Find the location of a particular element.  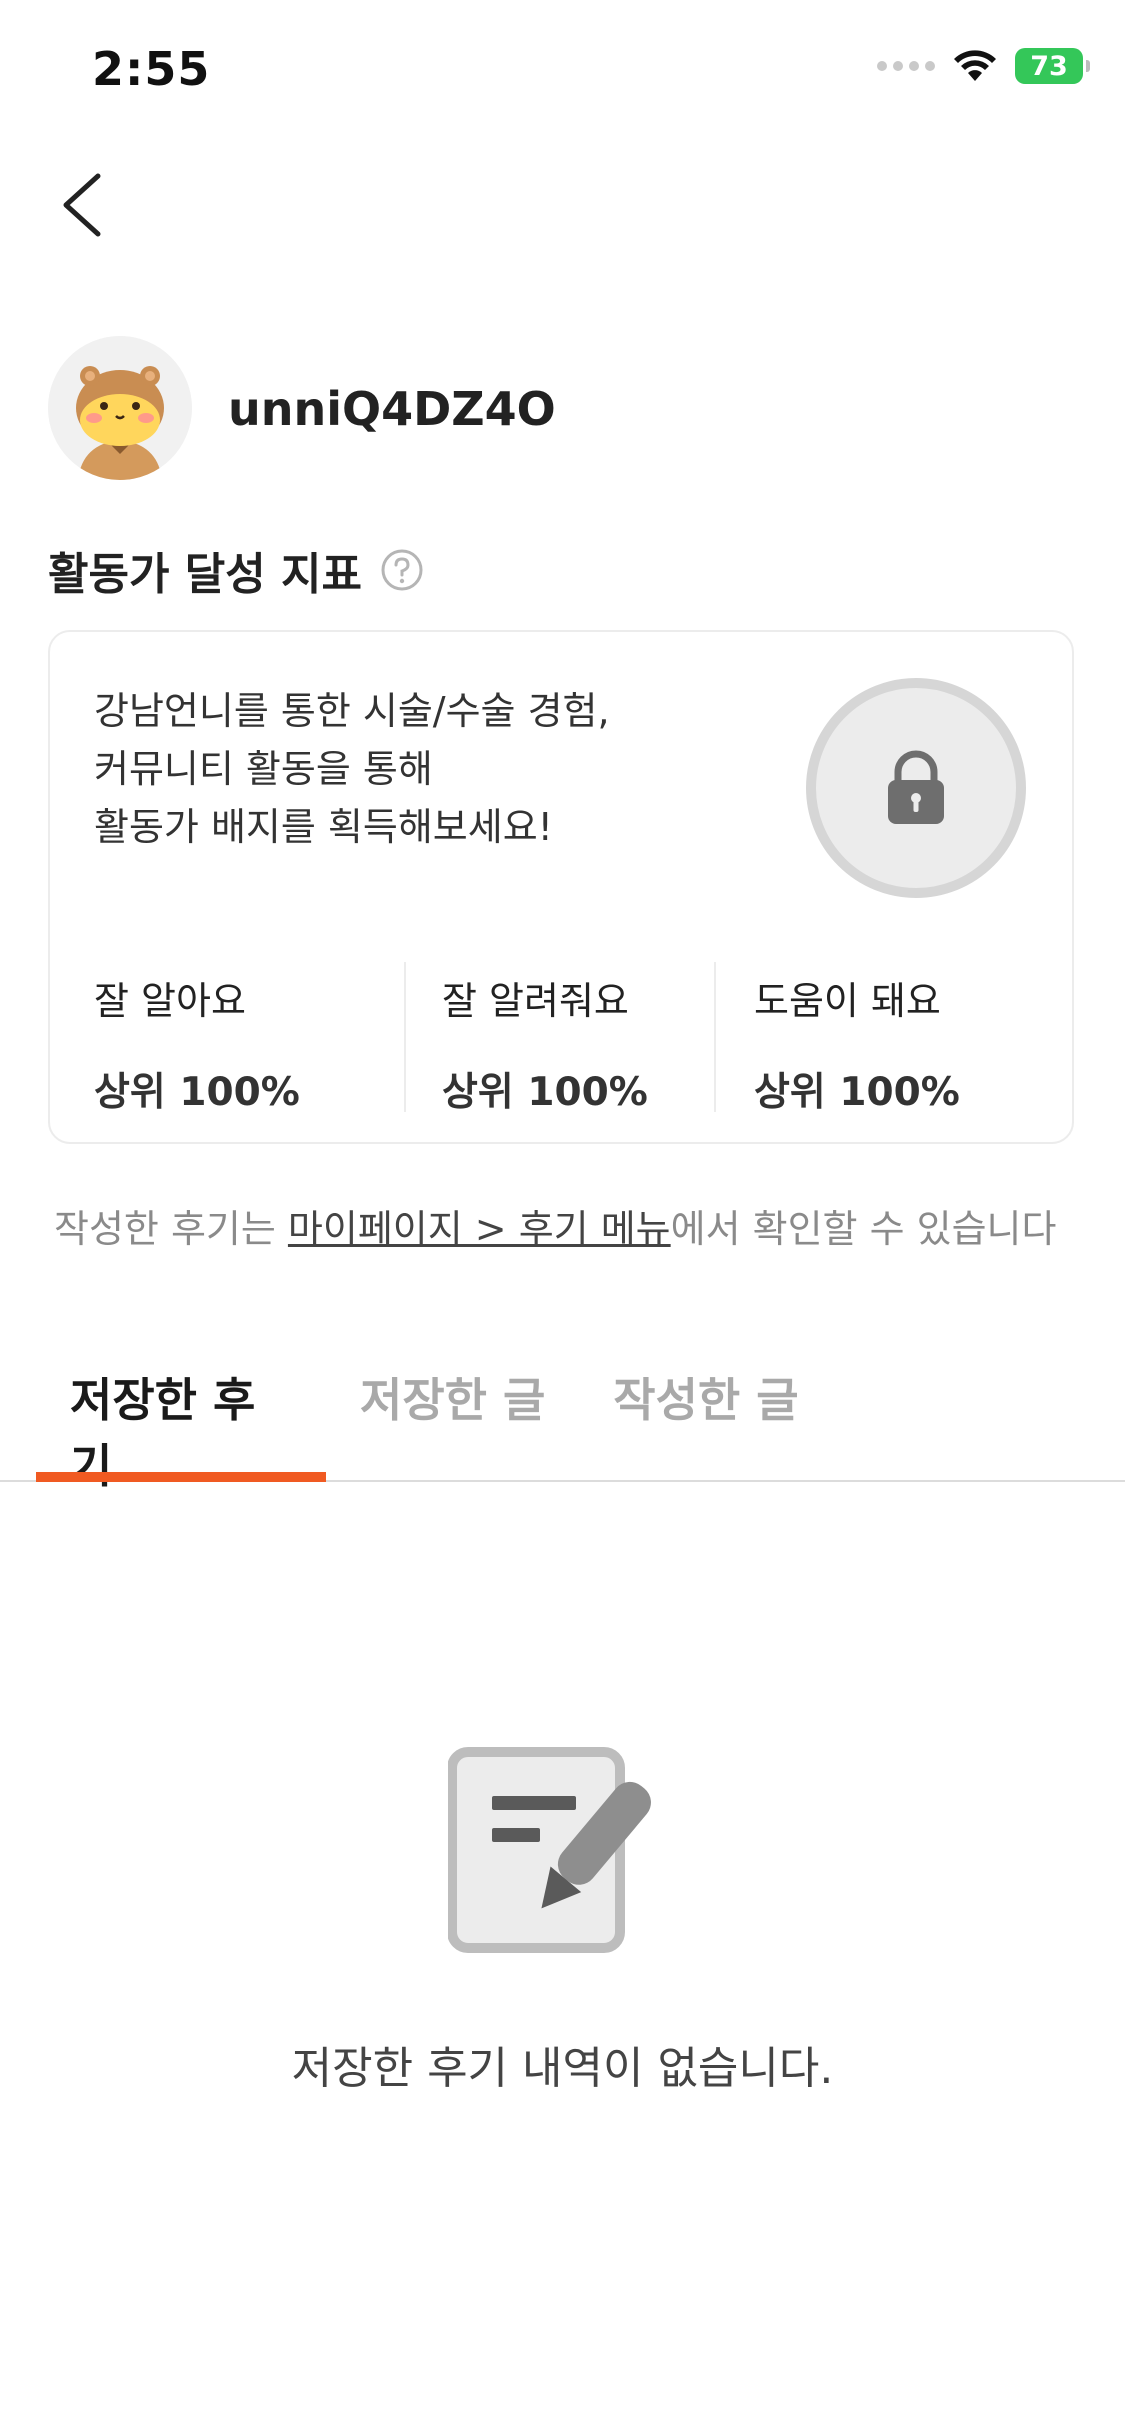

card-description-line: 강남언니를 통한 시술/수술 경험, is located at coordinates (352, 711).